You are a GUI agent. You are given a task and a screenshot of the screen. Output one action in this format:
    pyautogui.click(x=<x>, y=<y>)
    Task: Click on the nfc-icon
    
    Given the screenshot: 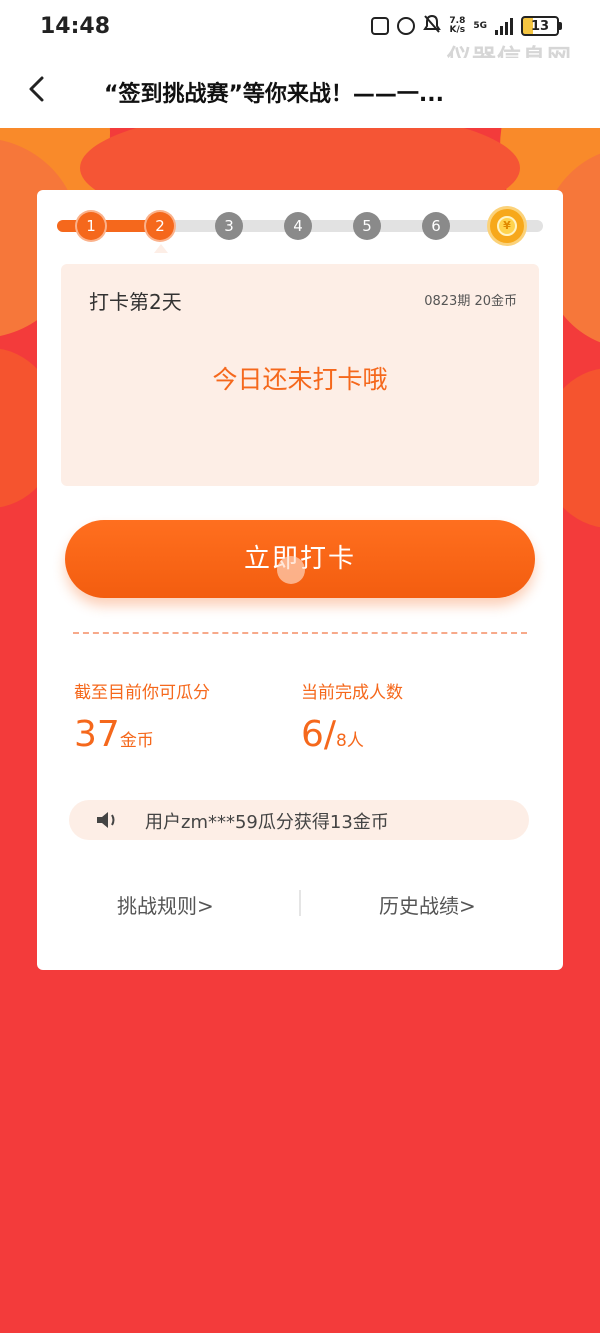 What is the action you would take?
    pyautogui.click(x=380, y=26)
    